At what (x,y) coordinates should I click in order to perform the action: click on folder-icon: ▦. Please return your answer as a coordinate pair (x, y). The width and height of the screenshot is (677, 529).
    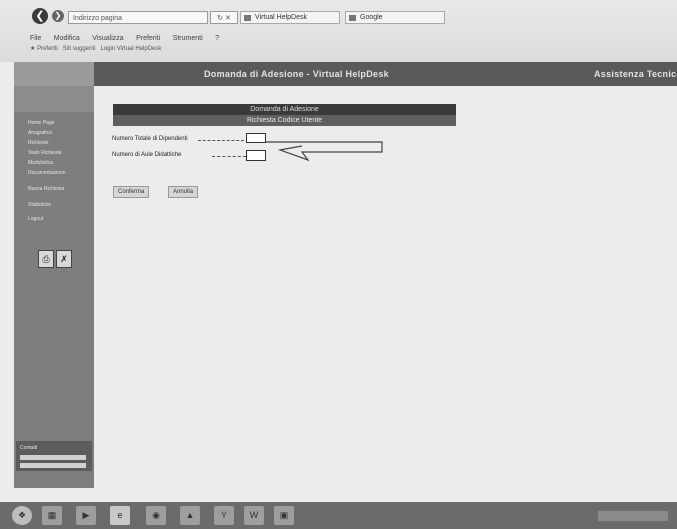
    Looking at the image, I should click on (52, 515).